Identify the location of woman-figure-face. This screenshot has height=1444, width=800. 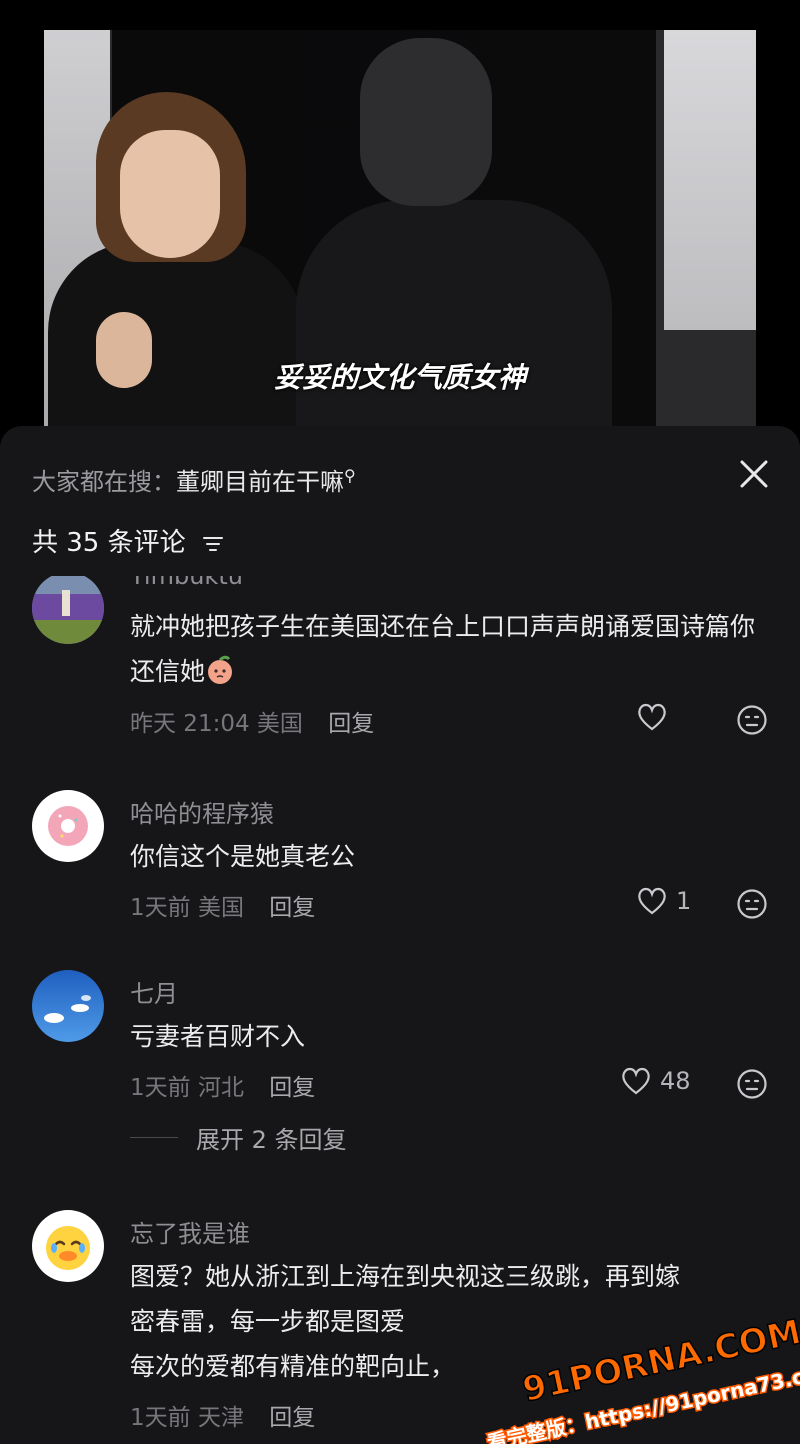
(170, 194).